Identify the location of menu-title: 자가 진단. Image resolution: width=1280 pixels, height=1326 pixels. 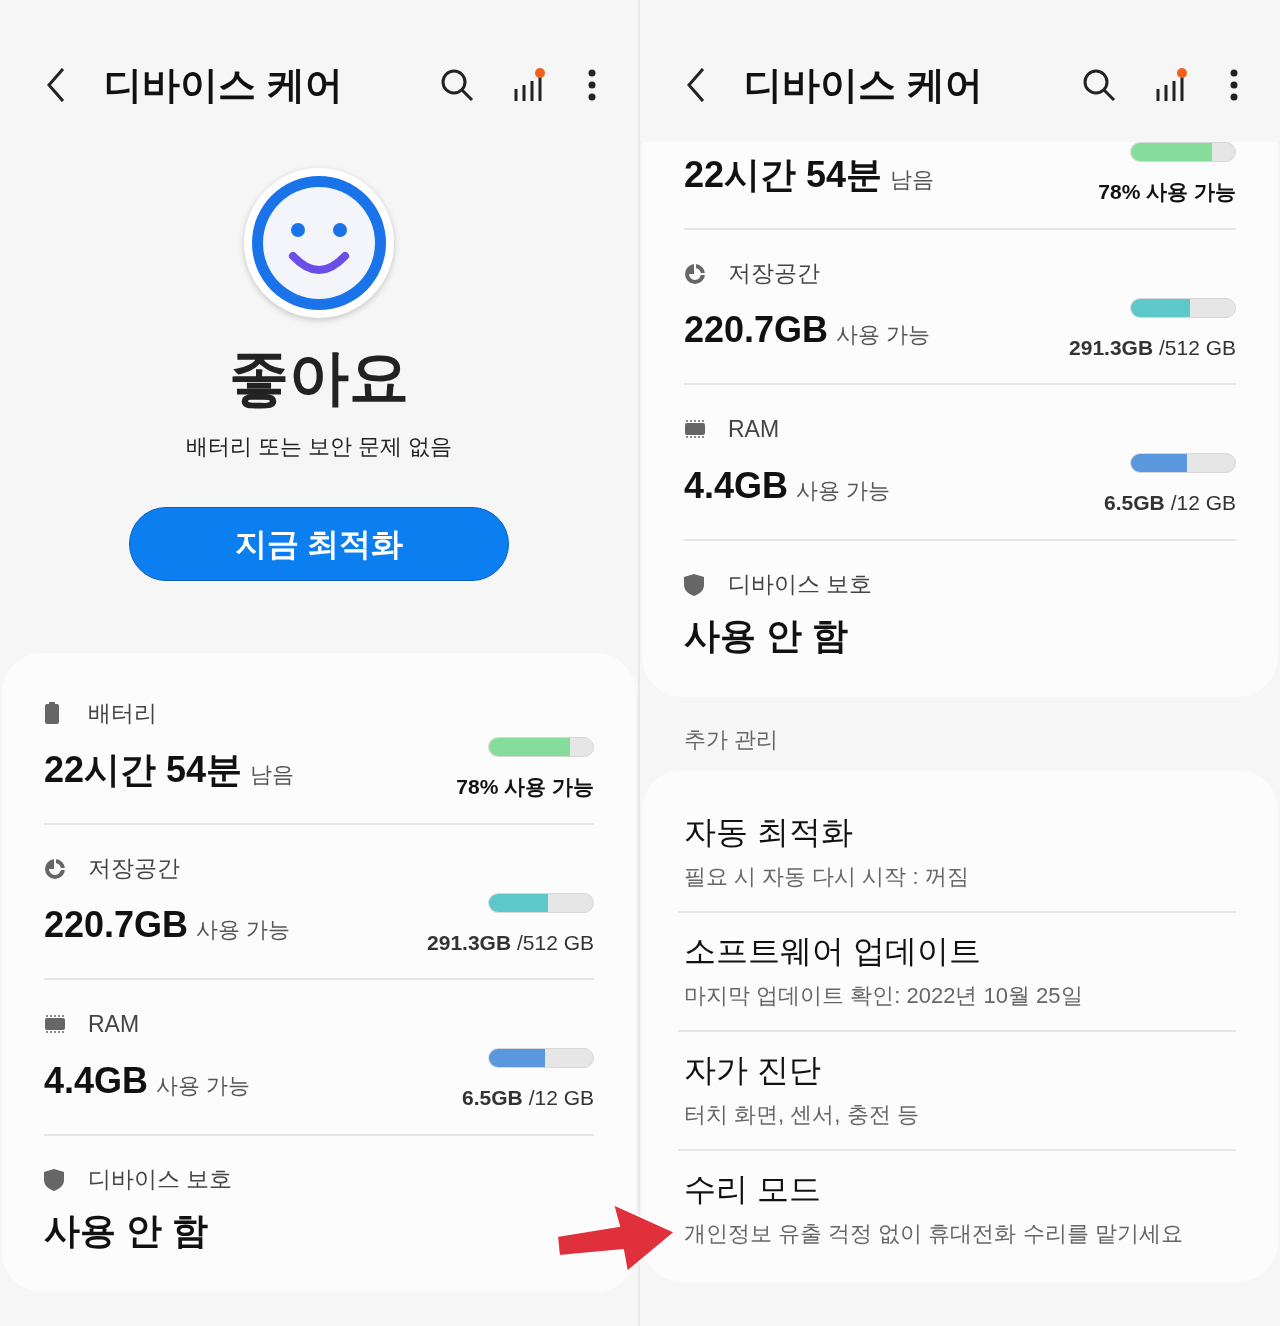
(753, 1070).